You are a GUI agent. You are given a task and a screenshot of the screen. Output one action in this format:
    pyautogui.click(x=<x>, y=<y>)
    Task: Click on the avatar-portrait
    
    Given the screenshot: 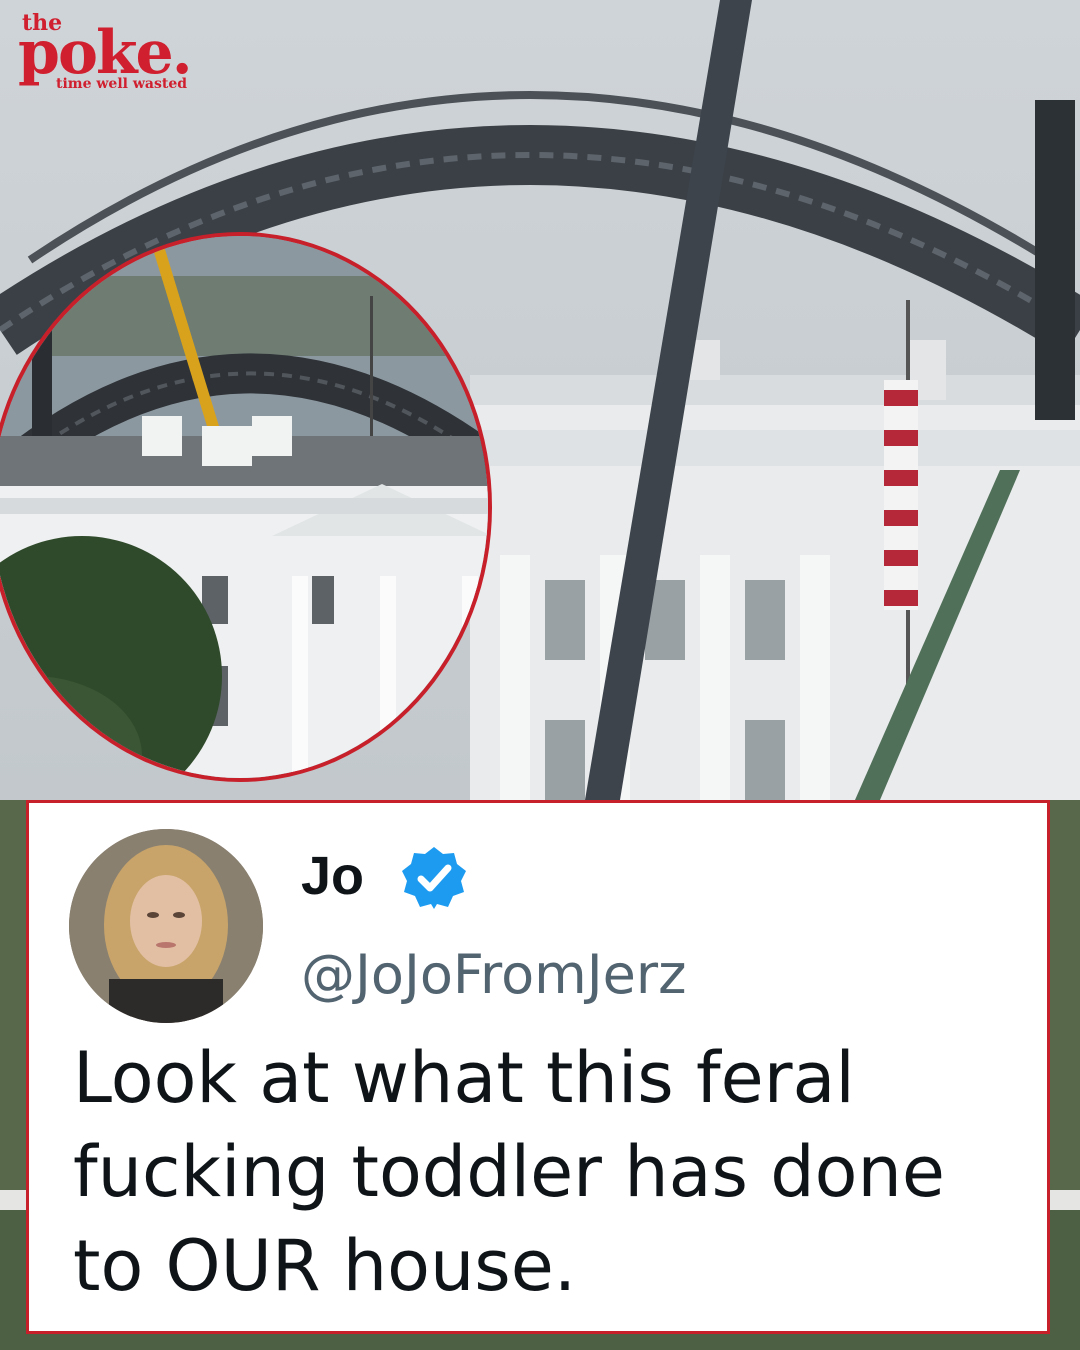 What is the action you would take?
    pyautogui.click(x=166, y=926)
    